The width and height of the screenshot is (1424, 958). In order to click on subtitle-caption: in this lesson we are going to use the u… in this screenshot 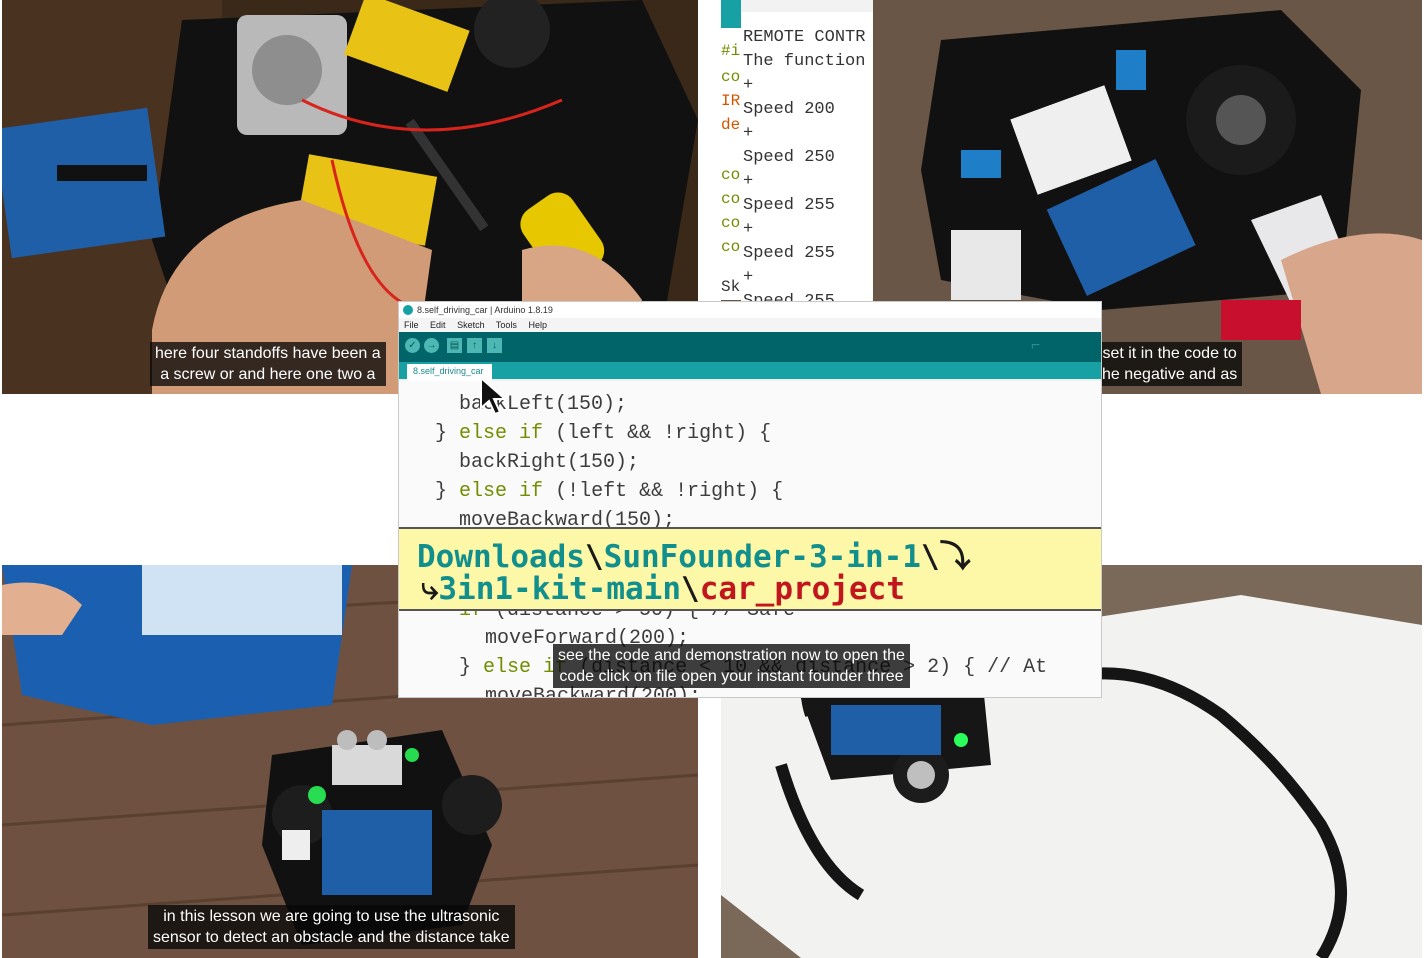, I will do `click(331, 927)`.